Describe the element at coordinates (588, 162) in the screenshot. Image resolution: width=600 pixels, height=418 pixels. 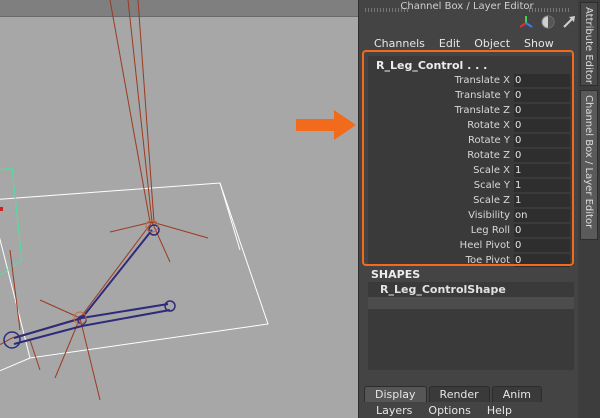
I see `tab-channel-box-label: Channel Box / Layer Editor` at that location.